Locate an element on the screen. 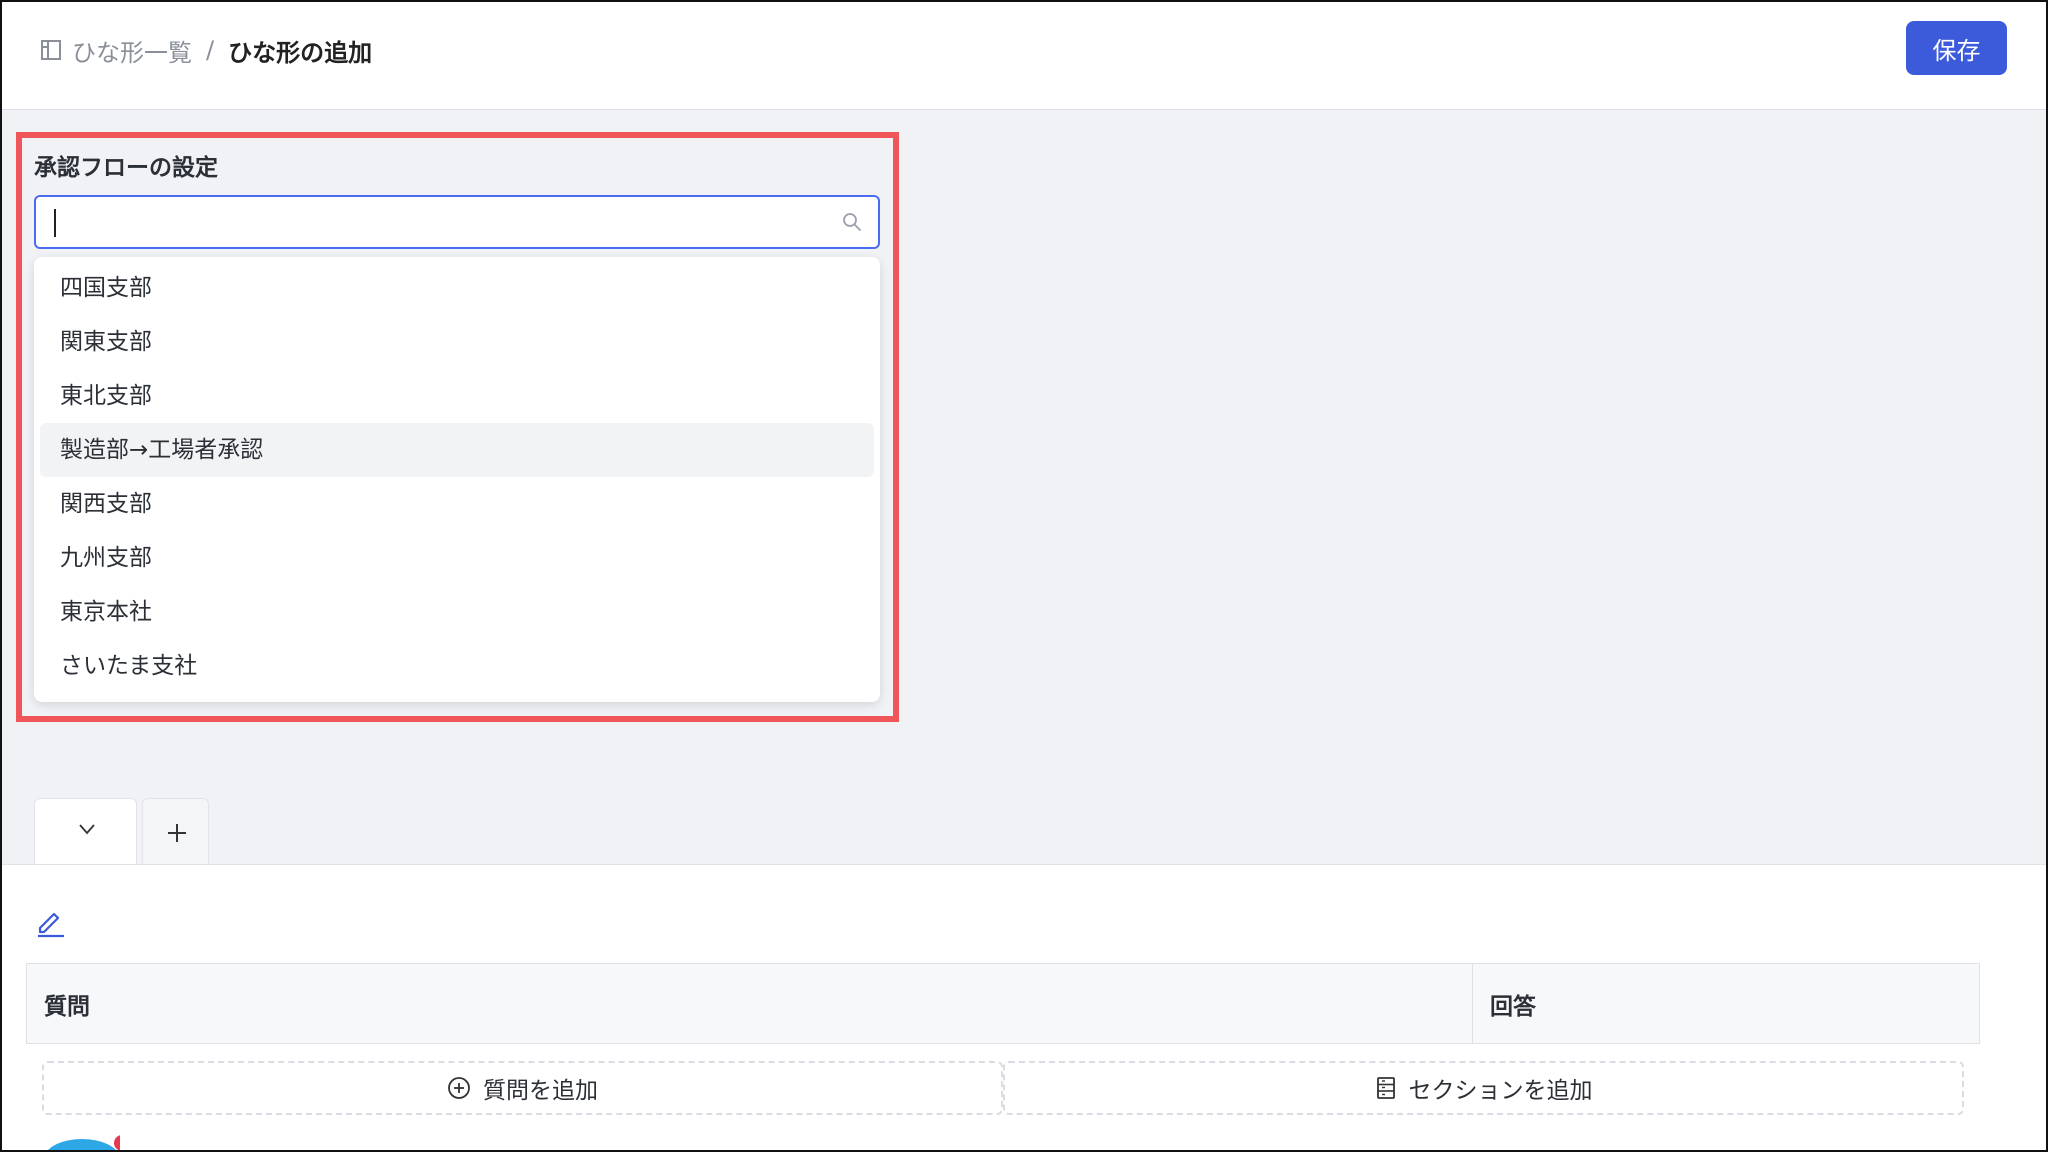  breadcrumb-templates-link: ひな形一覧 is located at coordinates (132, 50).